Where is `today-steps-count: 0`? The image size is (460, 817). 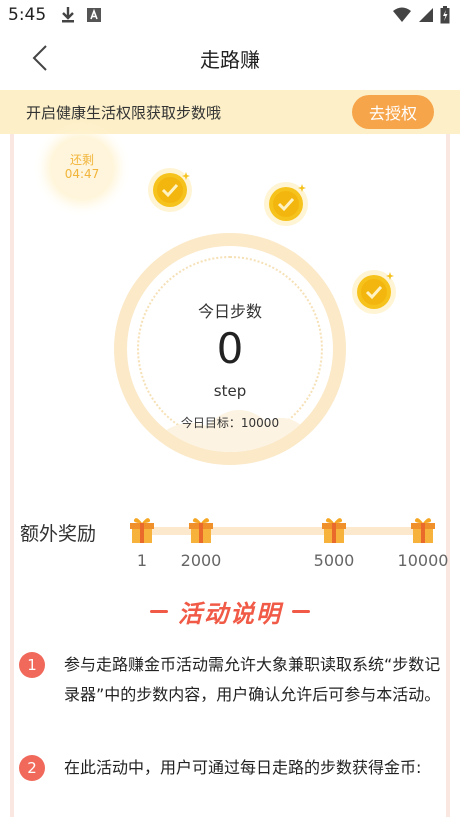 today-steps-count: 0 is located at coordinates (230, 348).